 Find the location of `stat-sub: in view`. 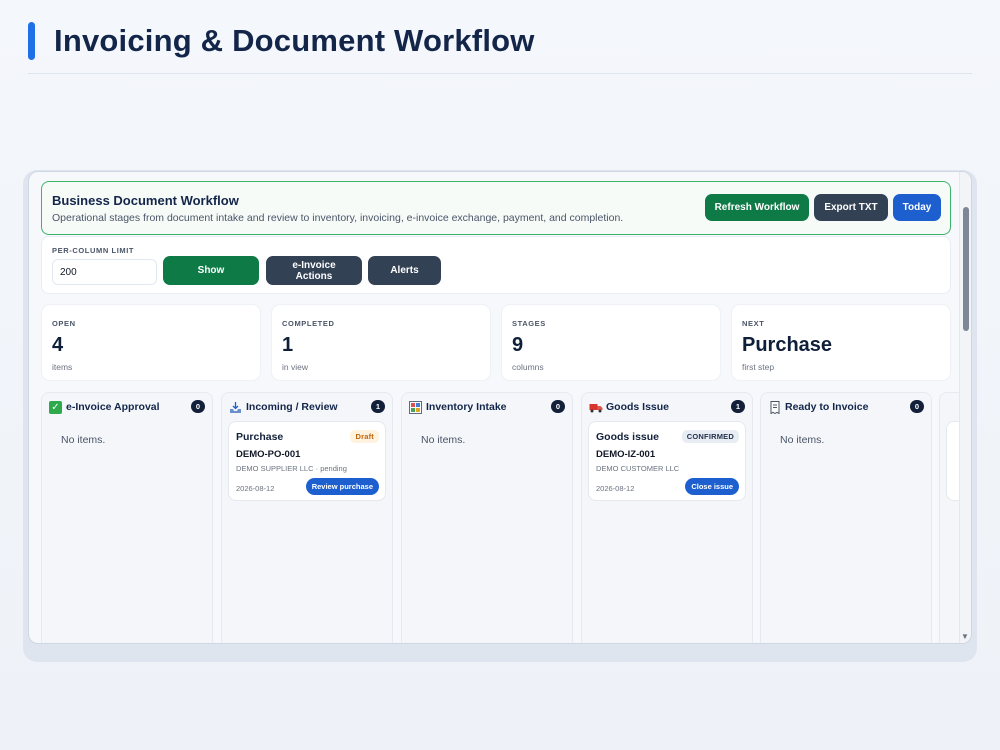

stat-sub: in view is located at coordinates (295, 367).